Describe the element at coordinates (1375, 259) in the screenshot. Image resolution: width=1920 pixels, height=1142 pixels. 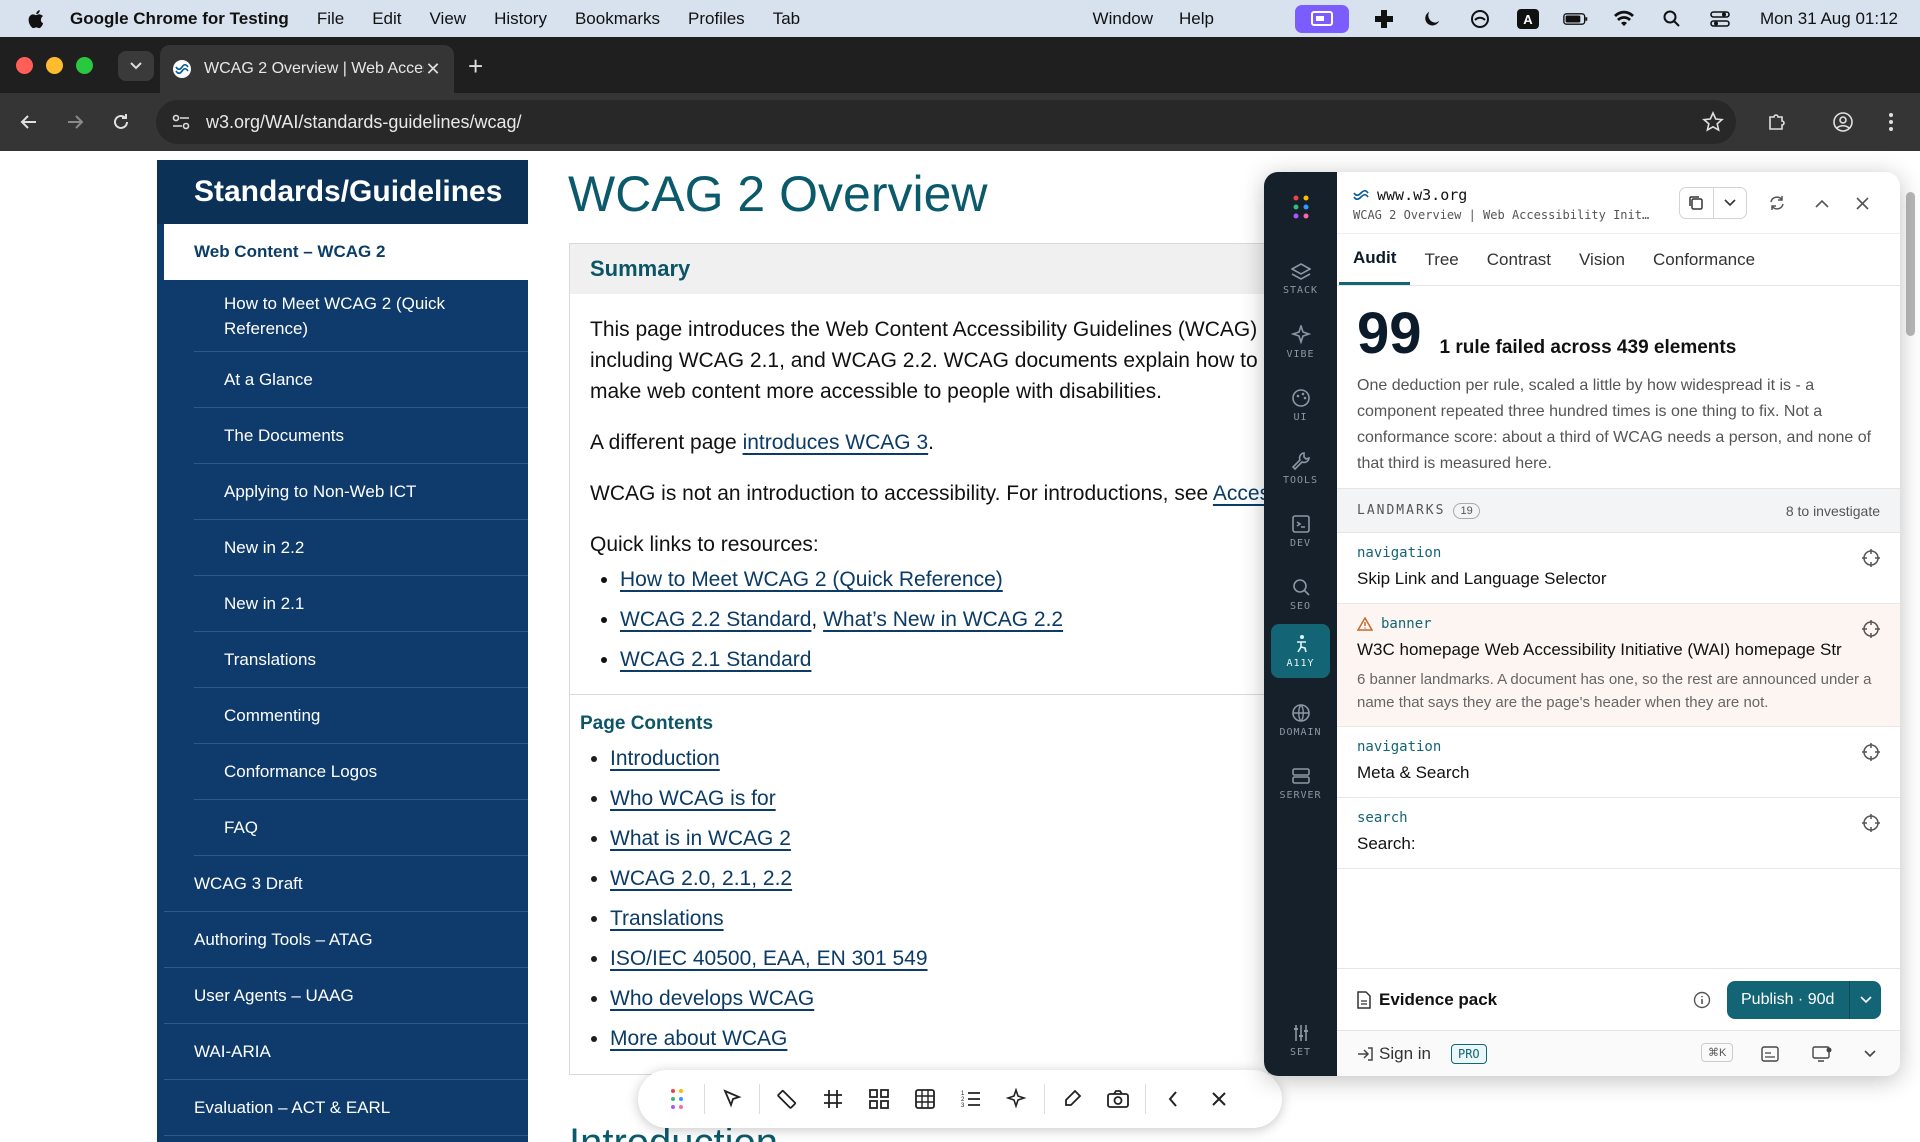
I see `tab-audit: Audit` at that location.